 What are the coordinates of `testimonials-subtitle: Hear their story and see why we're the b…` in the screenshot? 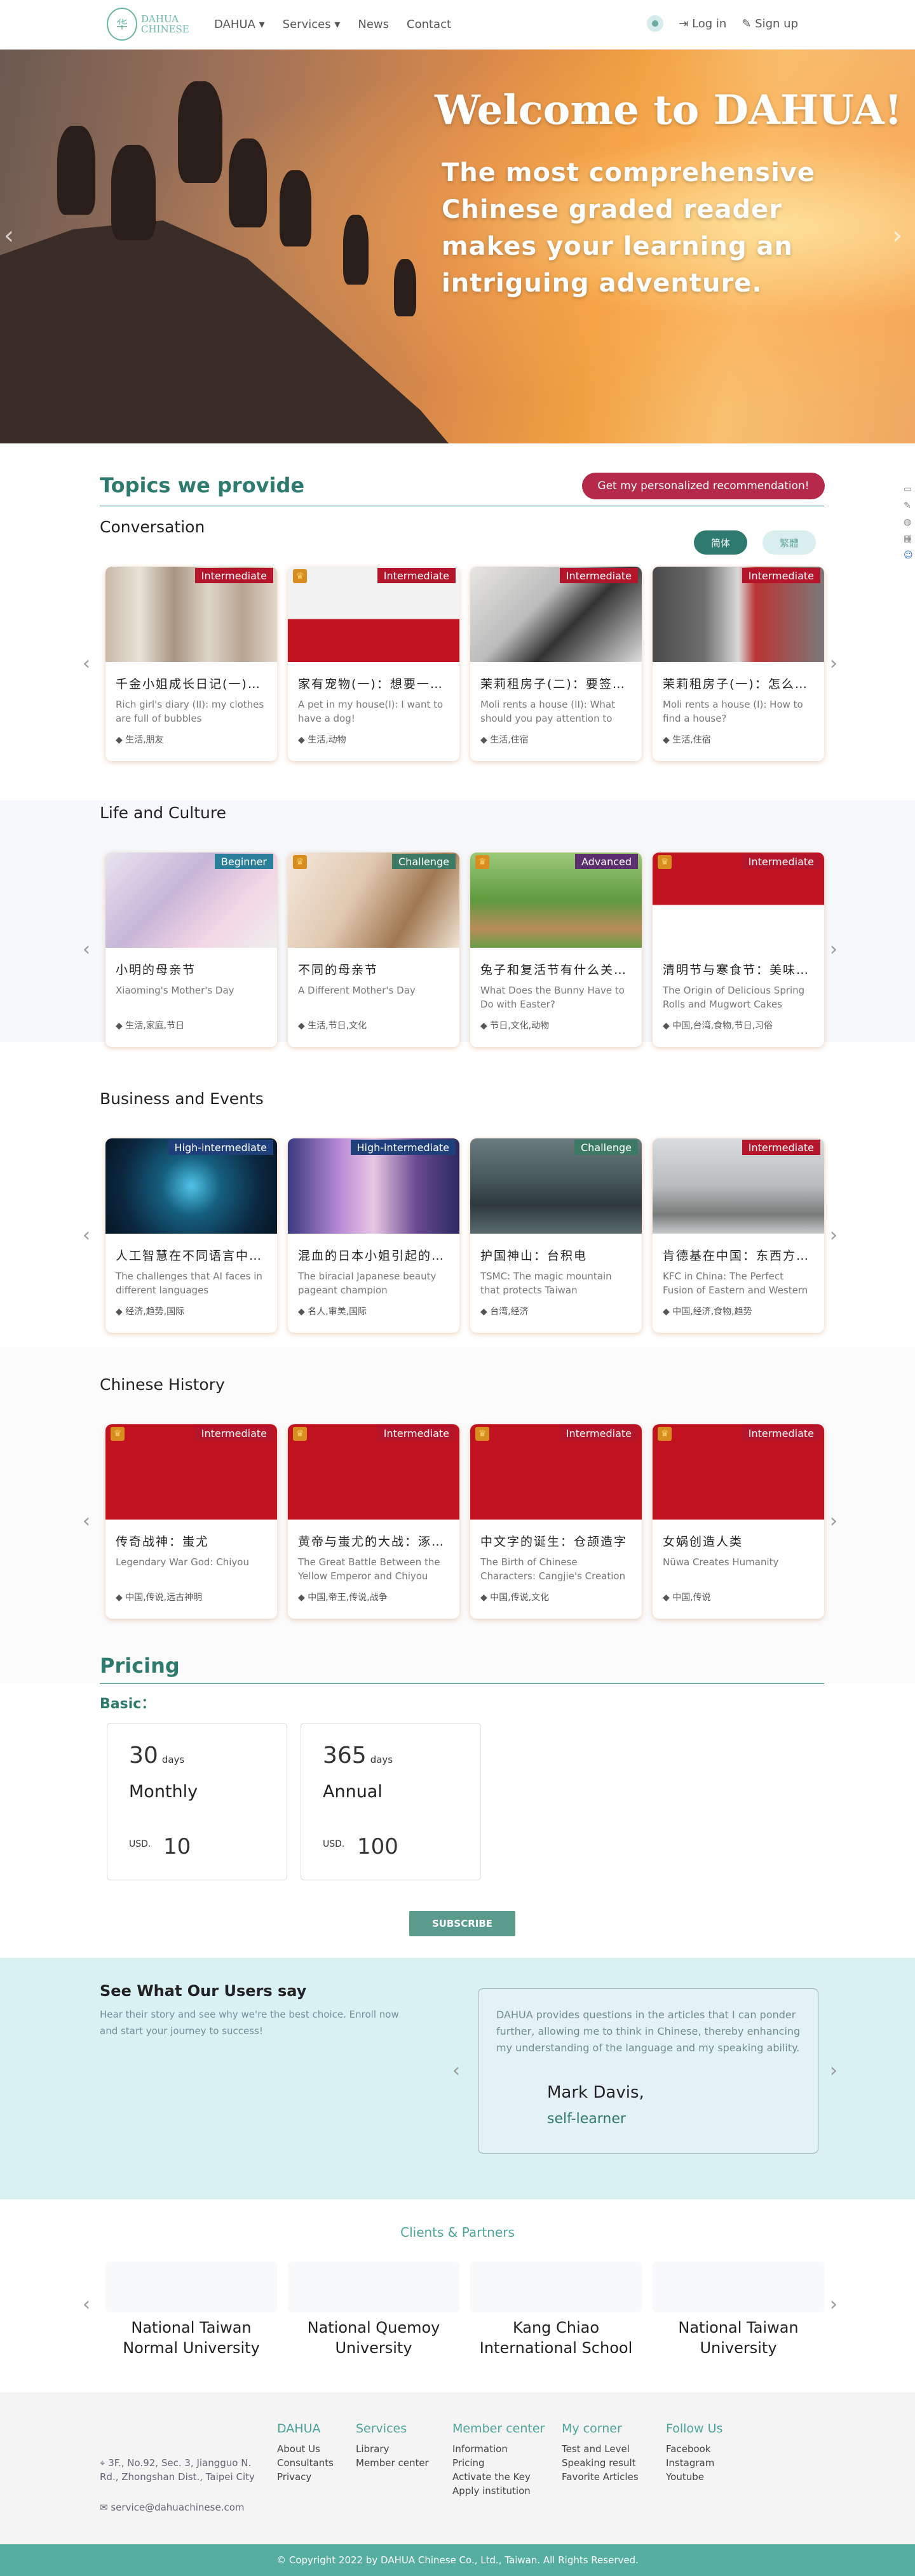 It's located at (249, 2023).